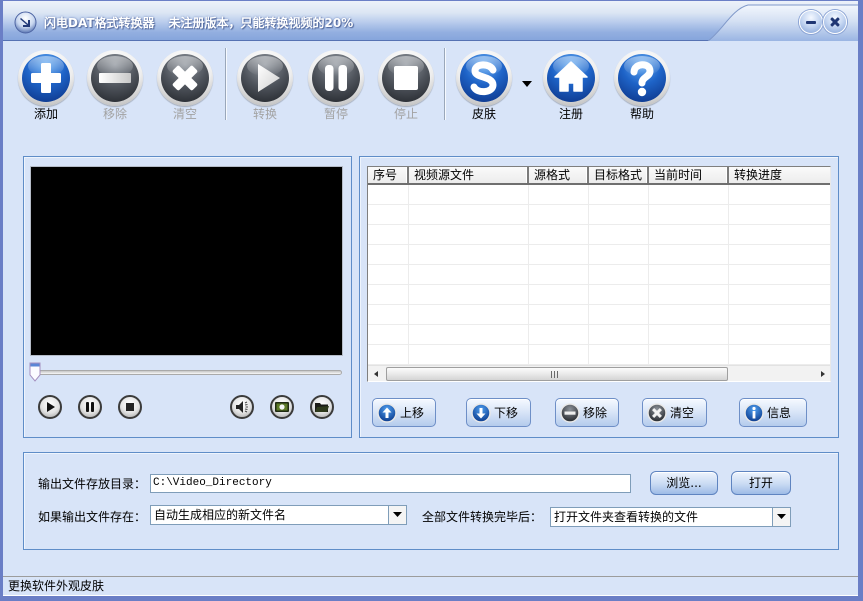 Image resolution: width=863 pixels, height=601 pixels. I want to click on help-button-ring, so click(642, 78).